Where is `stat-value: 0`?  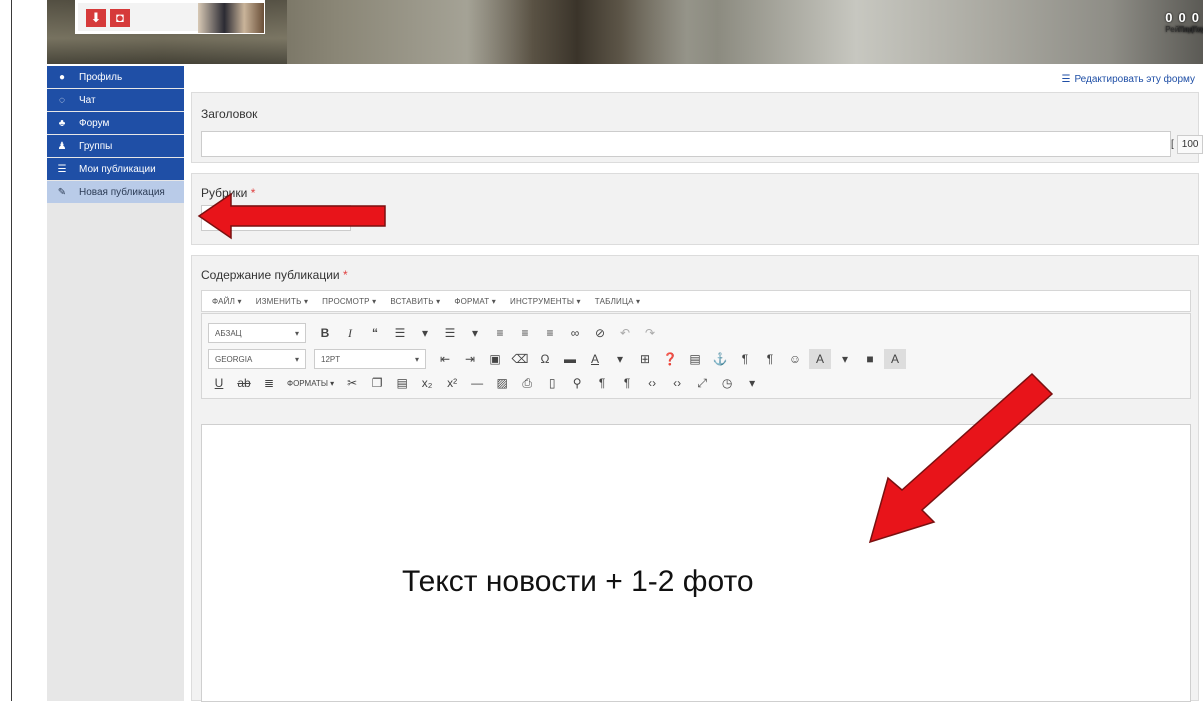
stat-value: 0 is located at coordinates (1182, 17).